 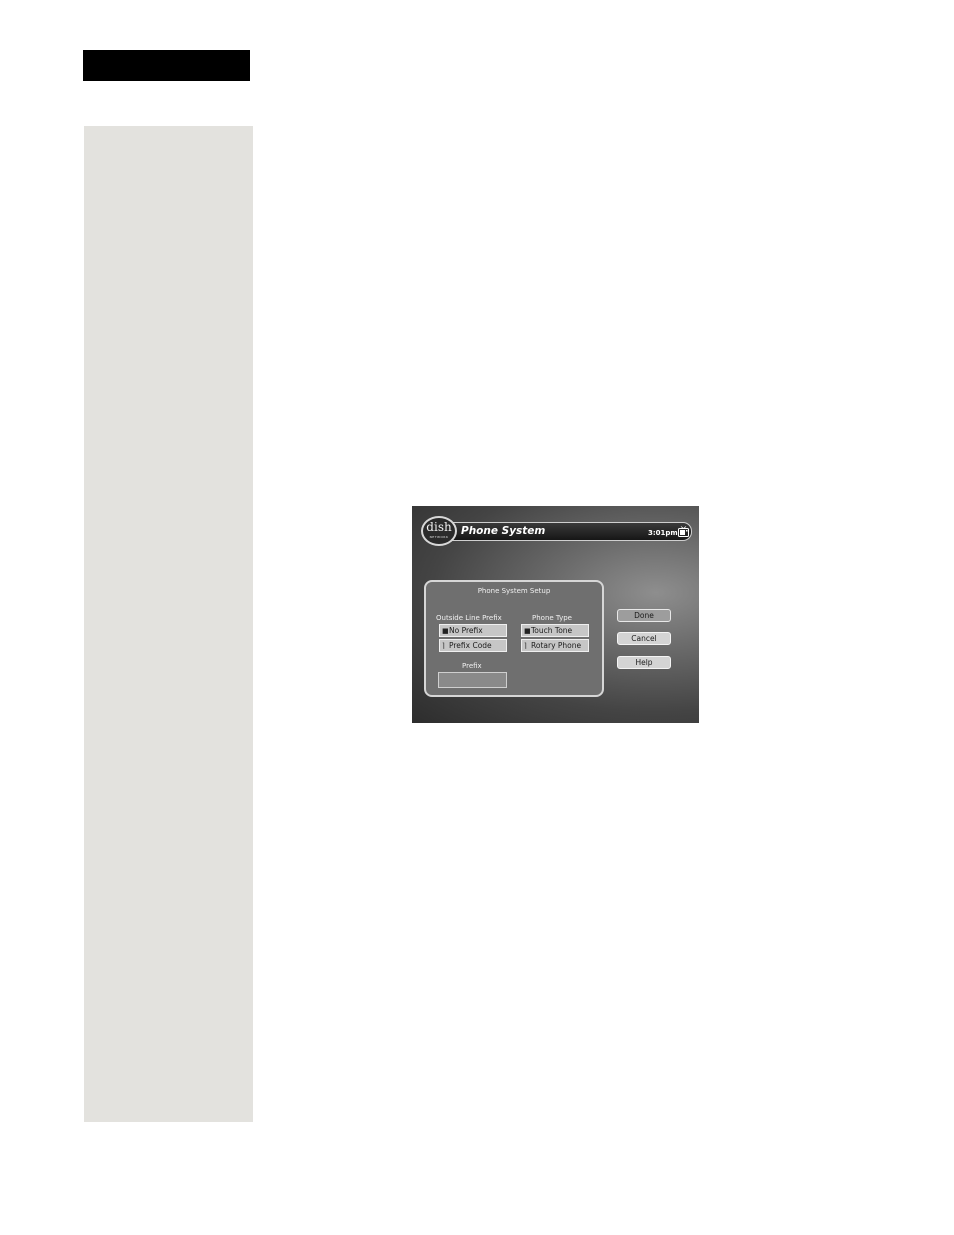 What do you see at coordinates (472, 680) in the screenshot?
I see `prefix-input` at bounding box center [472, 680].